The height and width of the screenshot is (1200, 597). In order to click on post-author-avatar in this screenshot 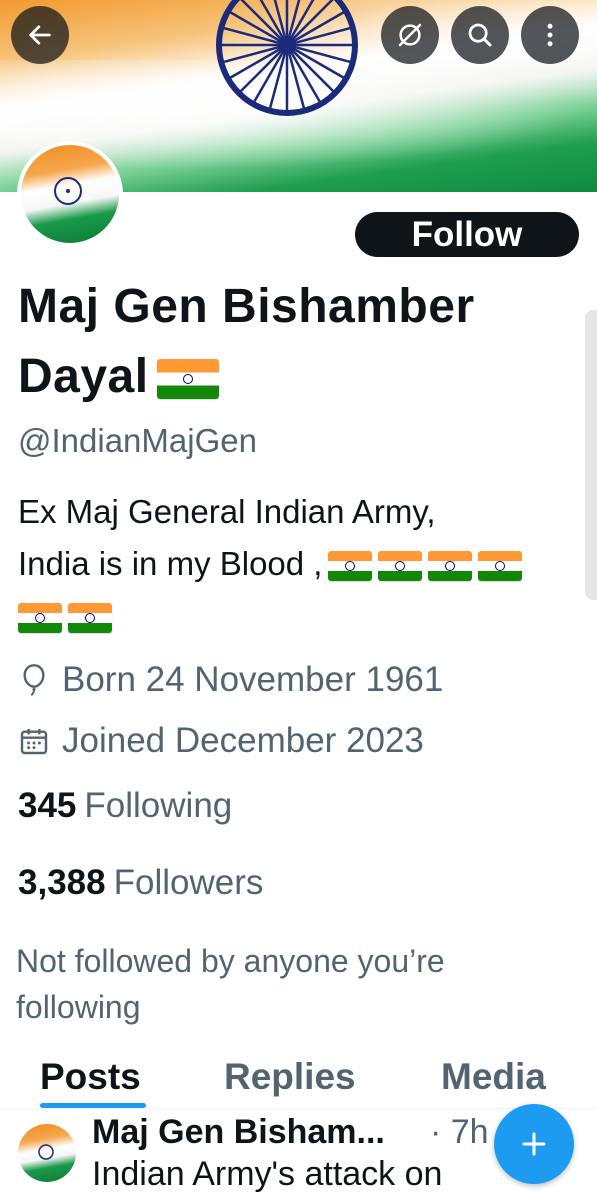, I will do `click(47, 1153)`.